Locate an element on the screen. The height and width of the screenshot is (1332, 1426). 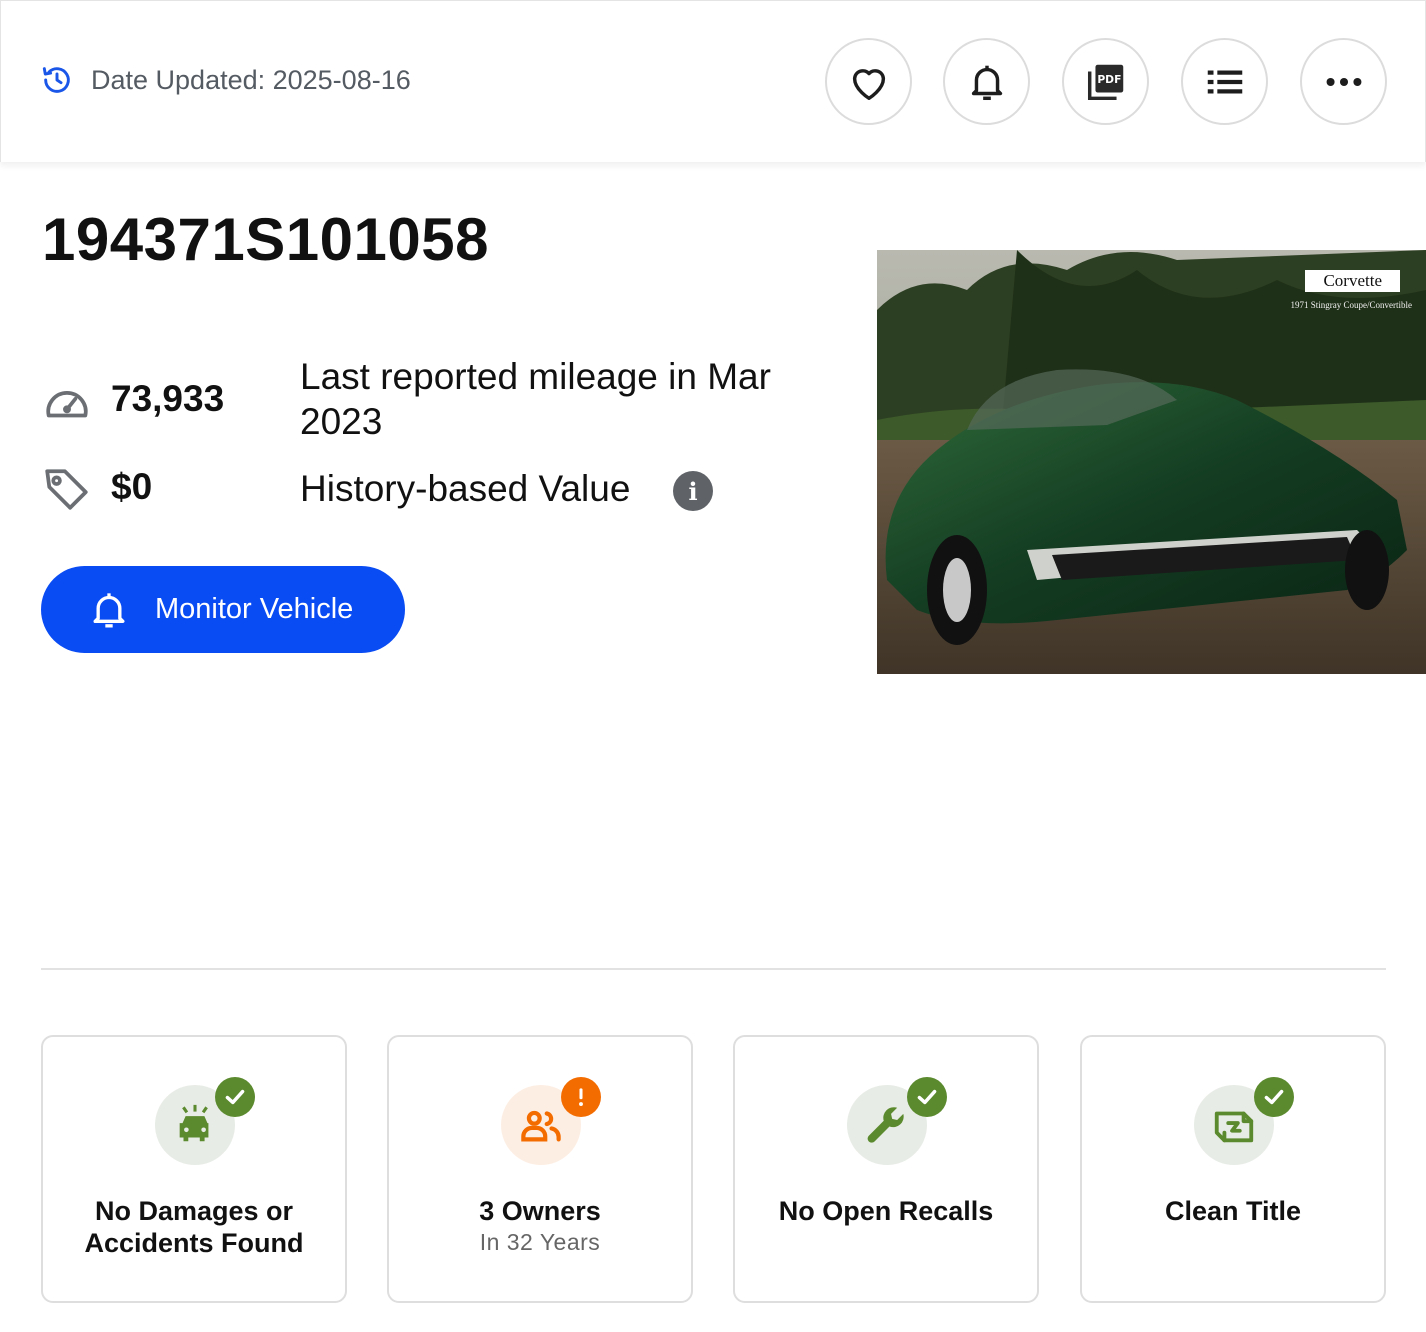
vin-title: 194371S101058 is located at coordinates (265, 239).